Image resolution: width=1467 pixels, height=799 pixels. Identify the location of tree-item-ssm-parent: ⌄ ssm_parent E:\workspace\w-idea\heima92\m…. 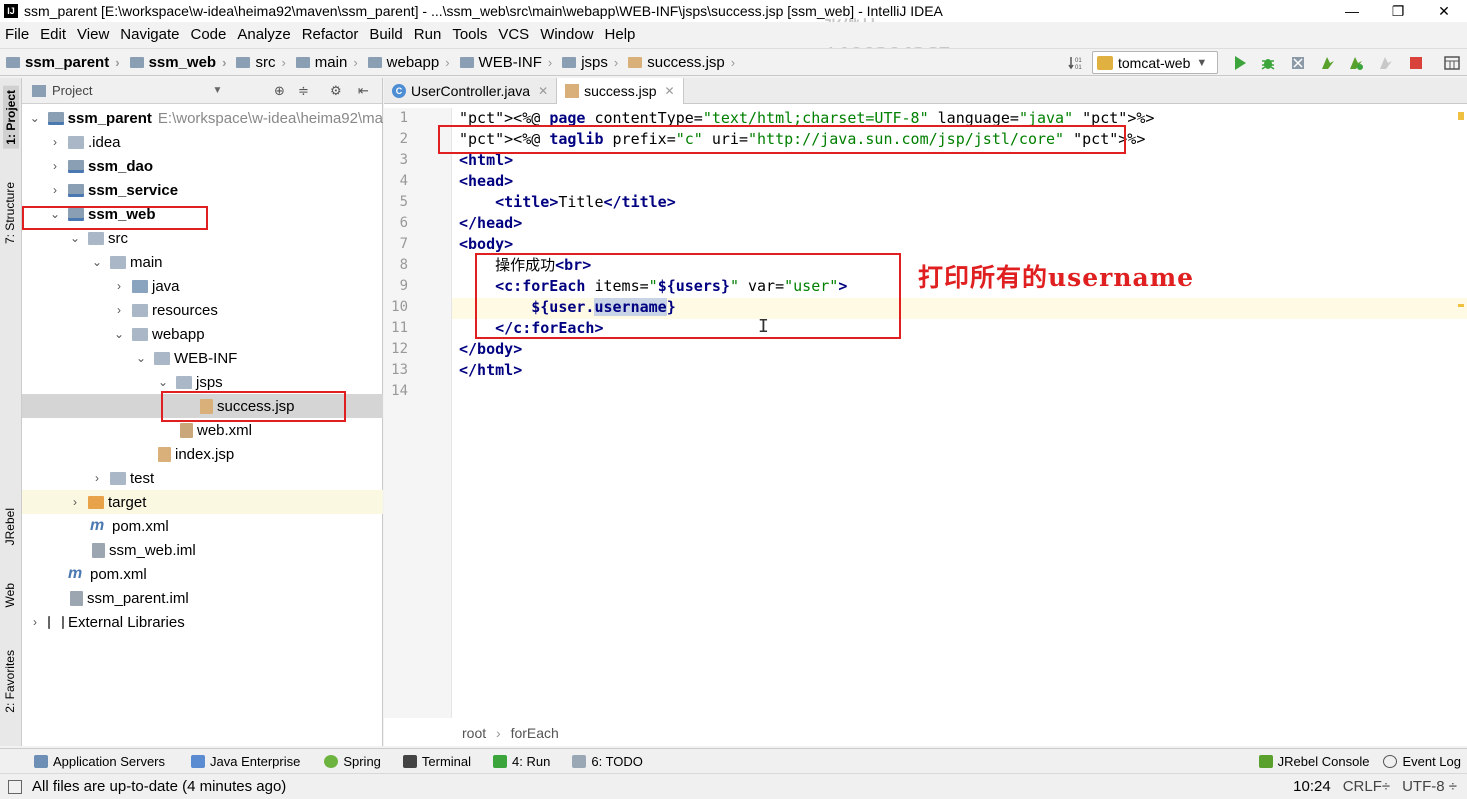
(202, 118).